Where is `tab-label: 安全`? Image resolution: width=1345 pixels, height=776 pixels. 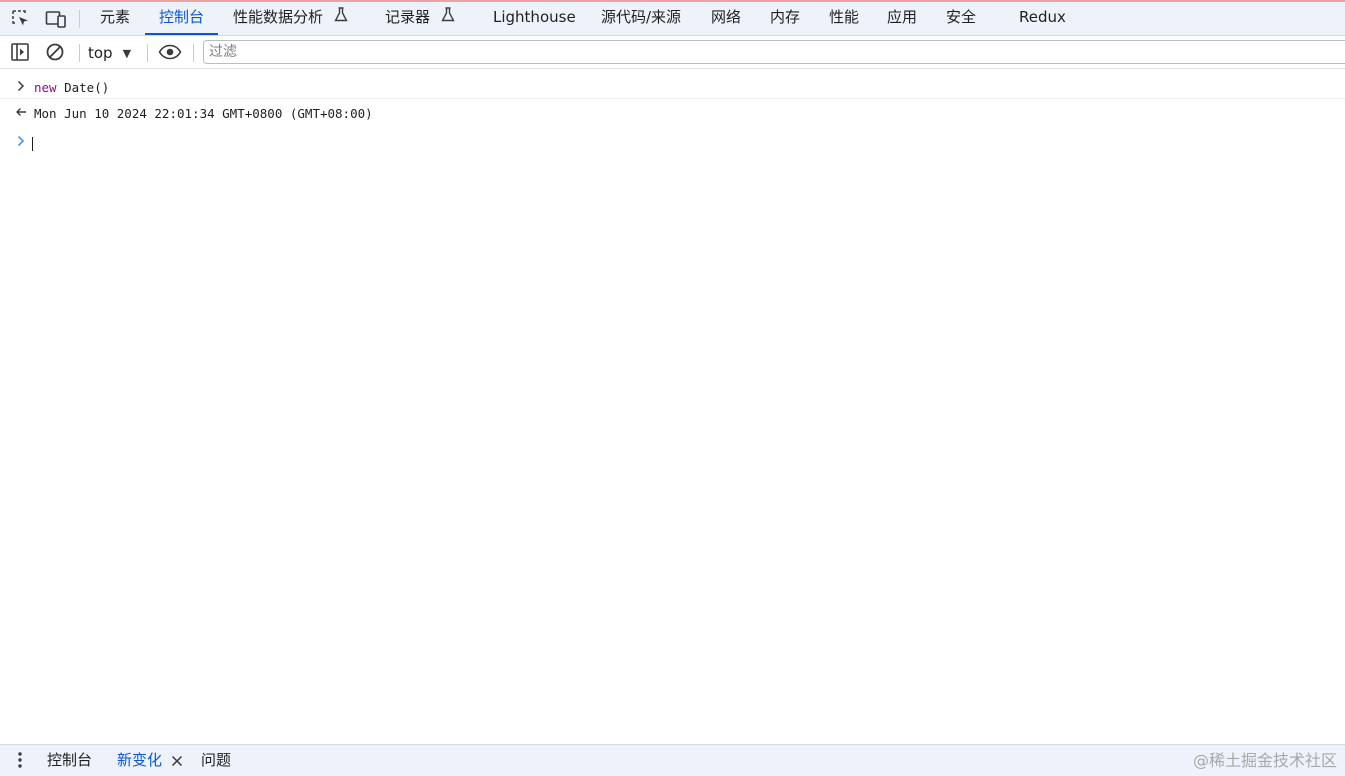
tab-label: 安全 is located at coordinates (961, 17).